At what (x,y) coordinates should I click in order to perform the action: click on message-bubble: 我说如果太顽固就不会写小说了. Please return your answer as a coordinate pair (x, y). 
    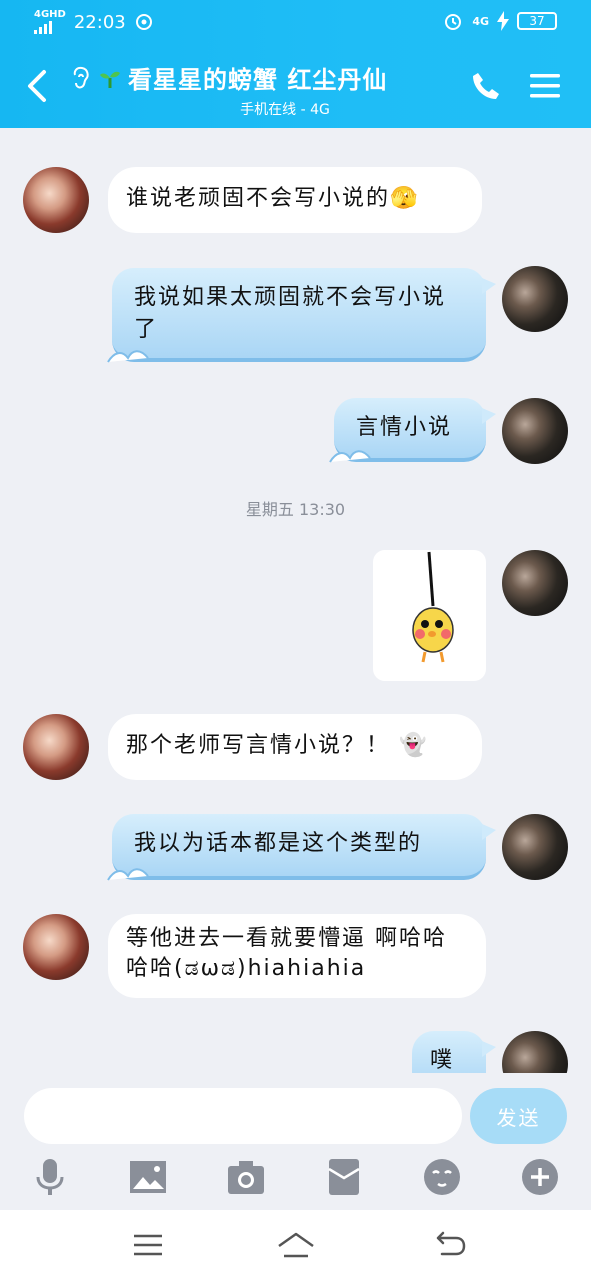
    Looking at the image, I should click on (301, 315).